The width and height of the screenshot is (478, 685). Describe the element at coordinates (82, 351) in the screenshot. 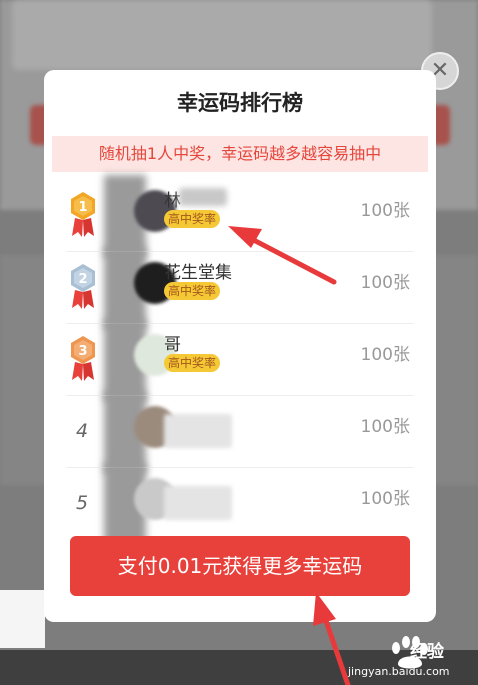

I see `rank-number: 3` at that location.